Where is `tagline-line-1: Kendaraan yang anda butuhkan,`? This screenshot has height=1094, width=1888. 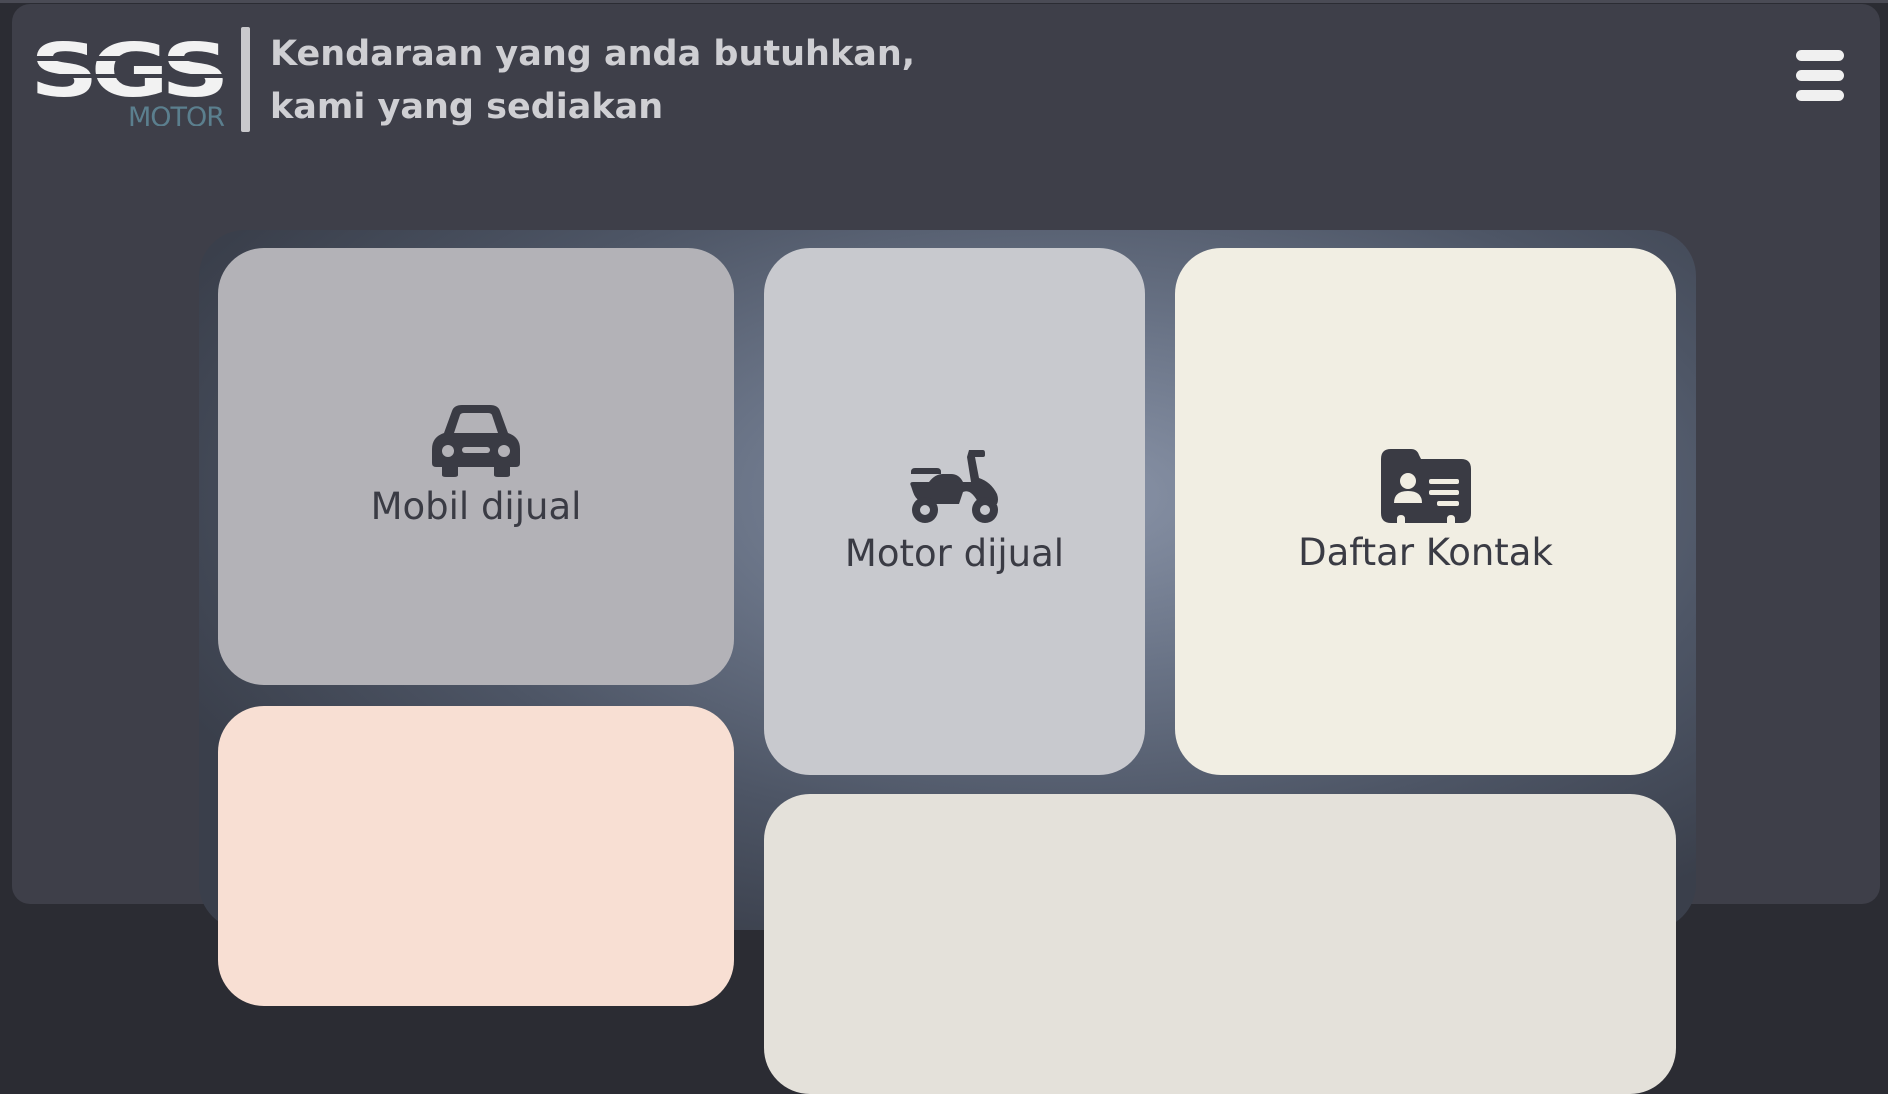 tagline-line-1: Kendaraan yang anda butuhkan, is located at coordinates (593, 54).